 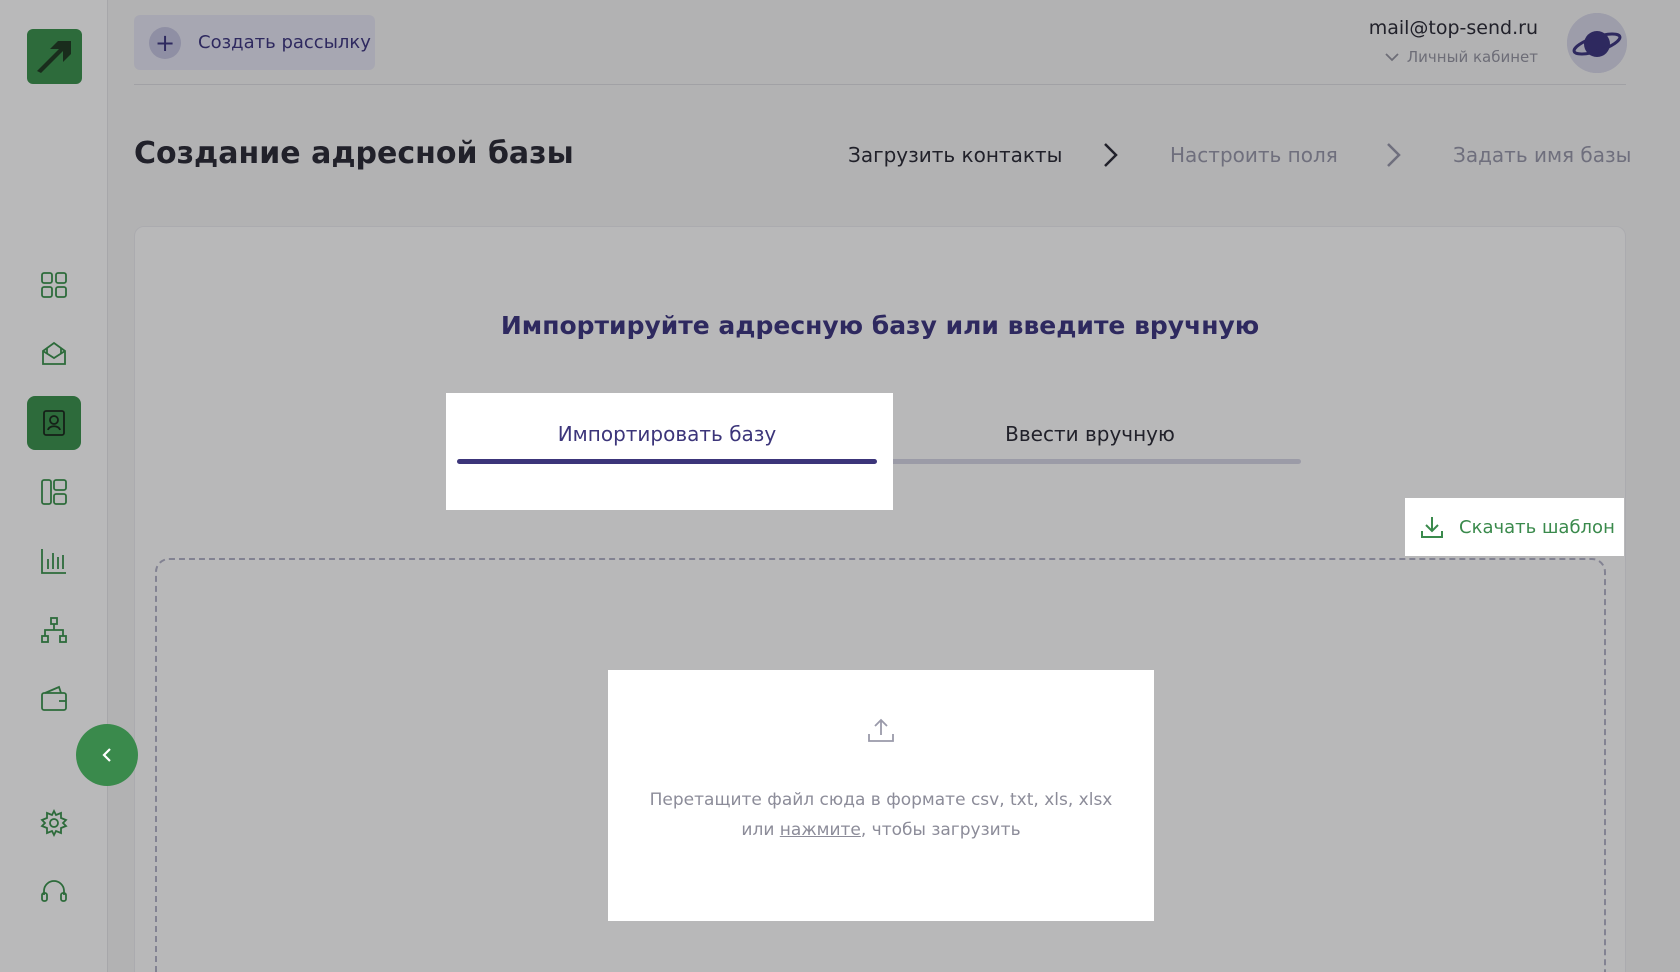 What do you see at coordinates (1472, 57) in the screenshot?
I see `personal-cabinet-label: Личный кабинет` at bounding box center [1472, 57].